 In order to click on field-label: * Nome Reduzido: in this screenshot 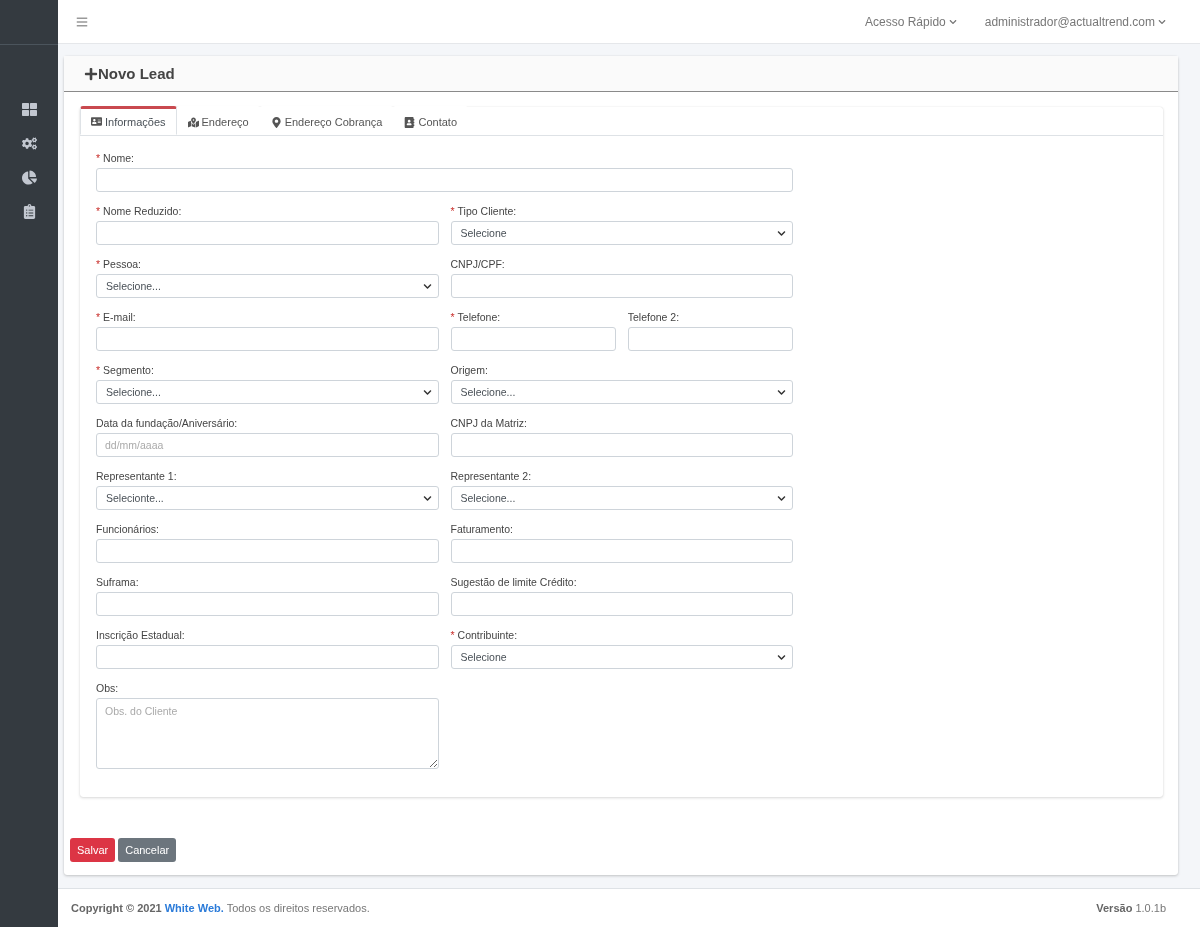, I will do `click(139, 211)`.